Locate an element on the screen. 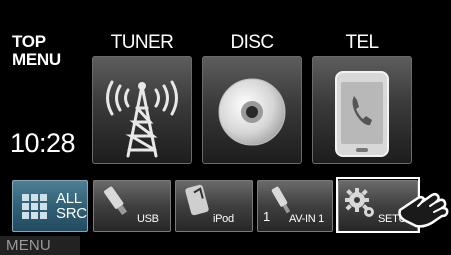 Image resolution: width=451 pixels, height=255 pixels. disc-tile is located at coordinates (252, 110).